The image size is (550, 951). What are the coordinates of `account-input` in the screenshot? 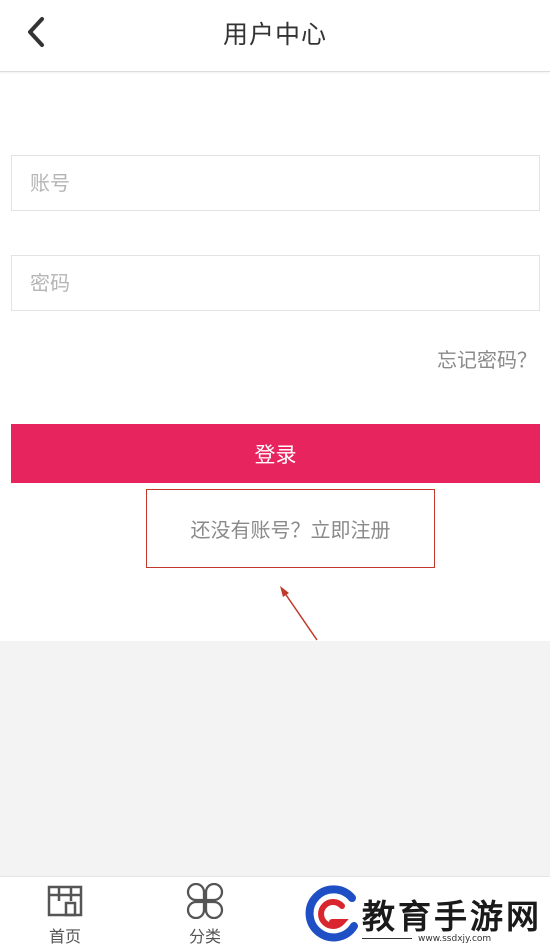 It's located at (275, 183).